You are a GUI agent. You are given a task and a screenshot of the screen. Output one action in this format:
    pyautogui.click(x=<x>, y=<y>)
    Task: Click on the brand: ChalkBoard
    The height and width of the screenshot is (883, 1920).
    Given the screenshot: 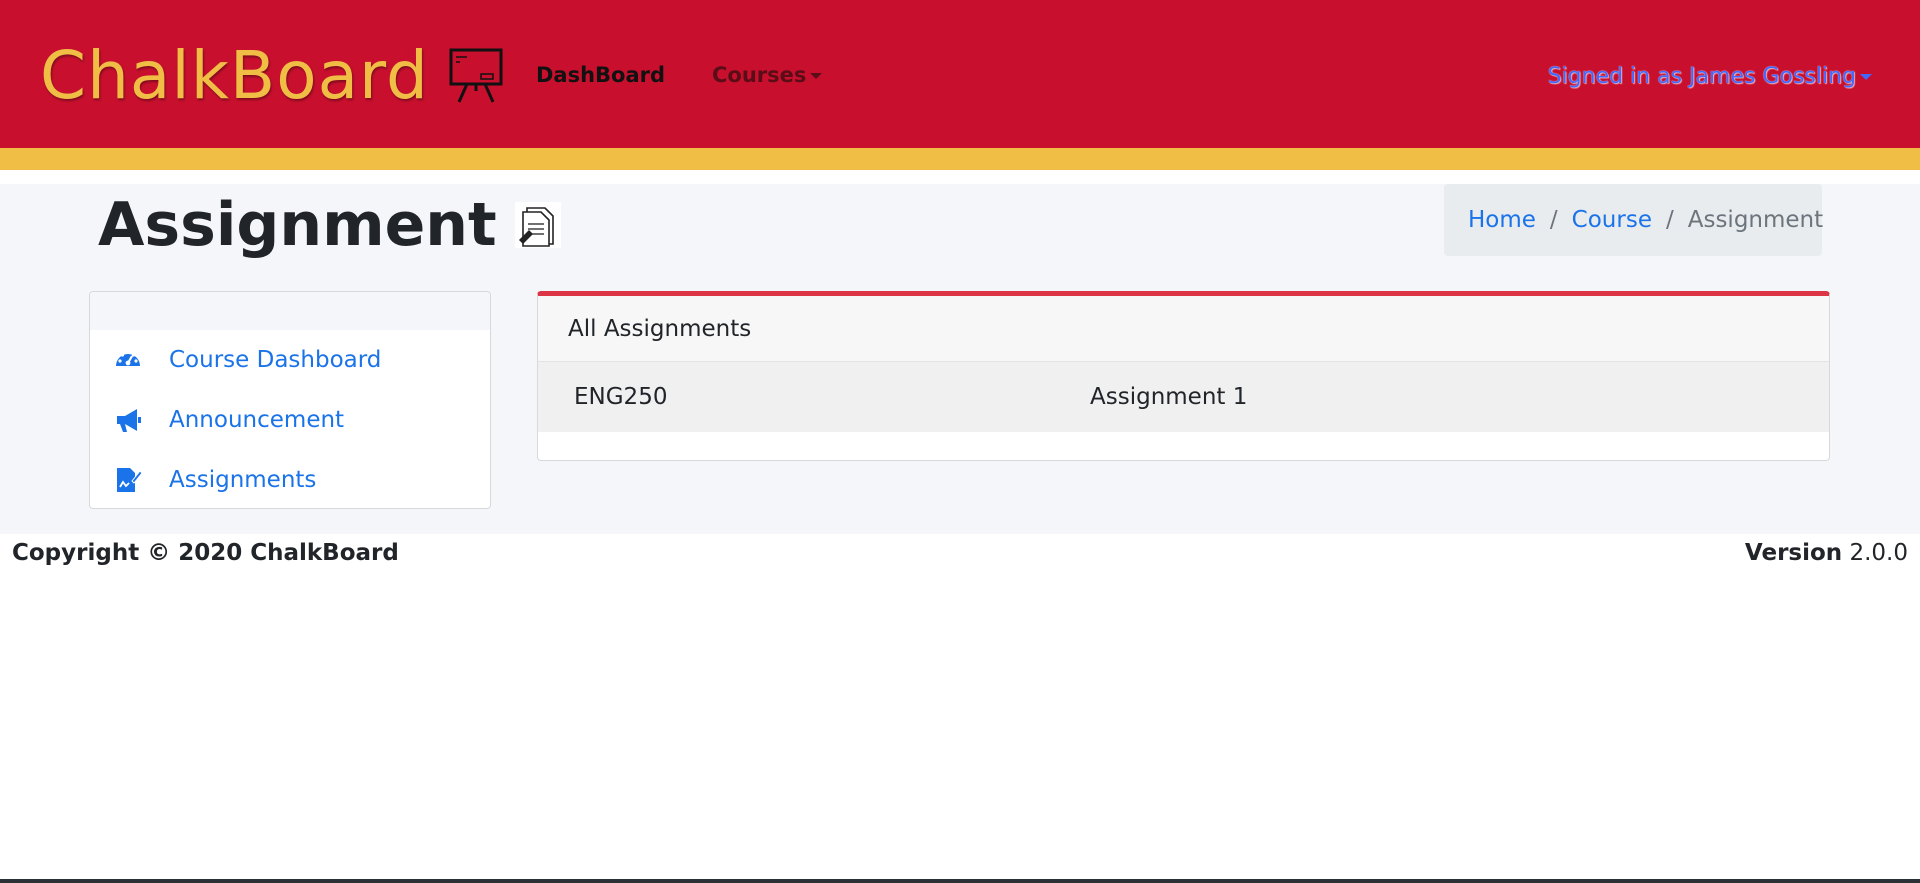 What is the action you would take?
    pyautogui.click(x=272, y=76)
    